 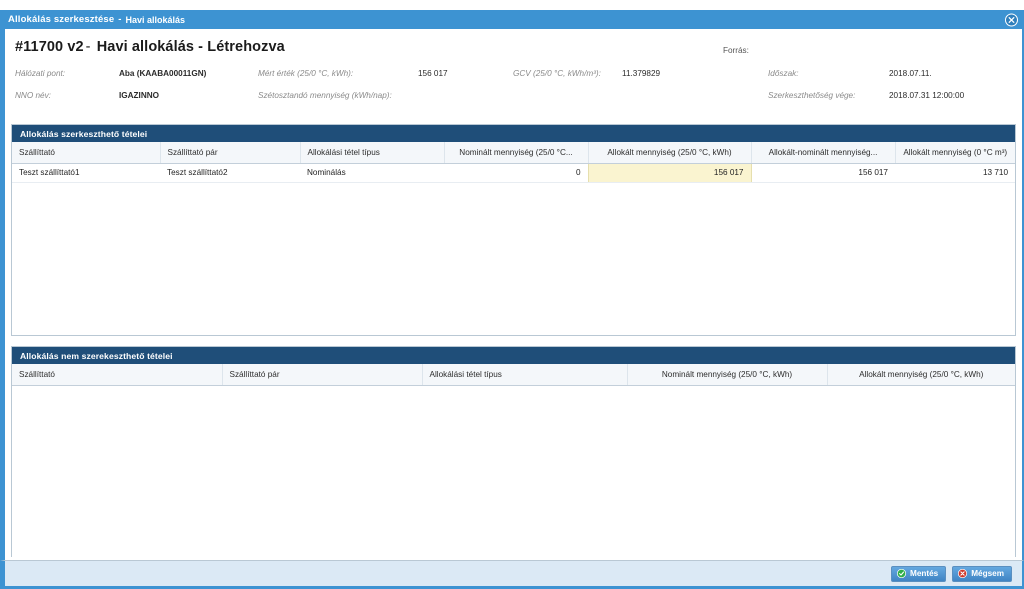 I want to click on col-allokalt-mennyiseg: Allokált mennyiség (25/0 °C, kWh), so click(x=670, y=153).